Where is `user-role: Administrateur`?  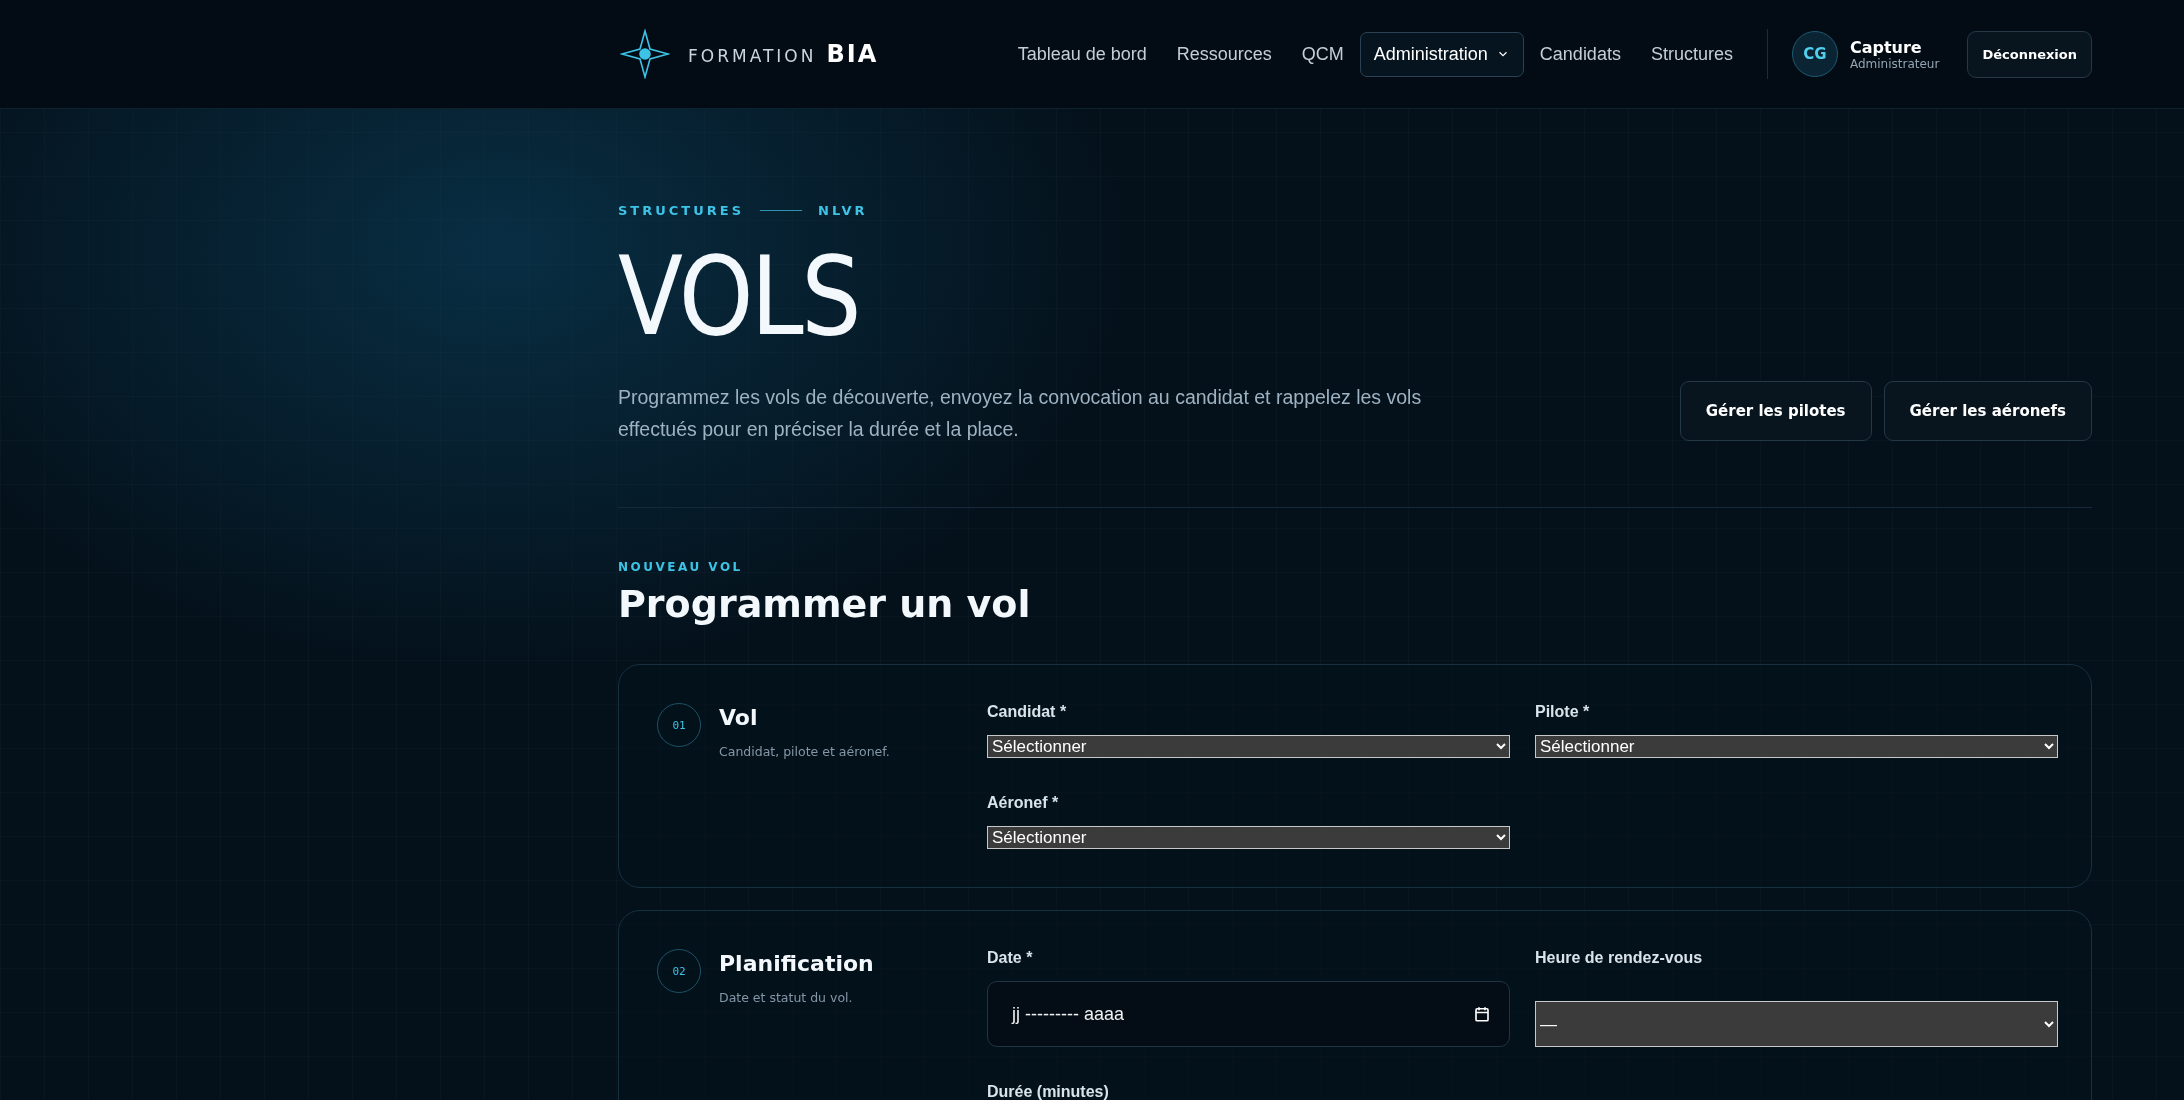 user-role: Administrateur is located at coordinates (1894, 63).